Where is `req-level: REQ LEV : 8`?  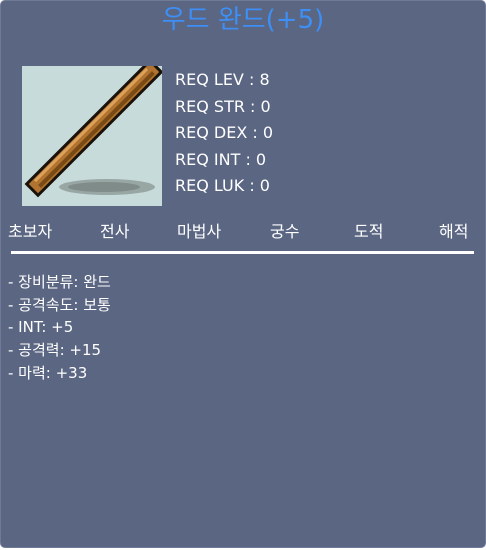
req-level: REQ LEV : 8 is located at coordinates (222, 79).